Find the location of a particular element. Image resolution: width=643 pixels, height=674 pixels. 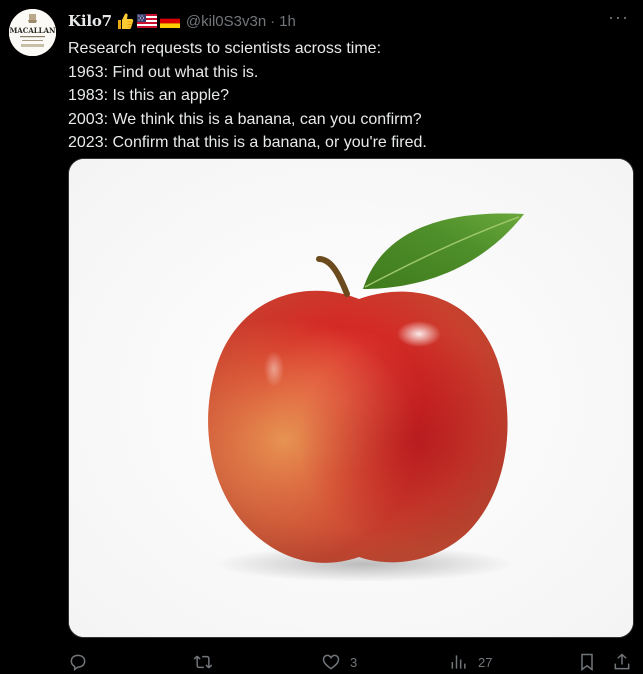

avatar: MACALLAN is located at coordinates (32, 32).